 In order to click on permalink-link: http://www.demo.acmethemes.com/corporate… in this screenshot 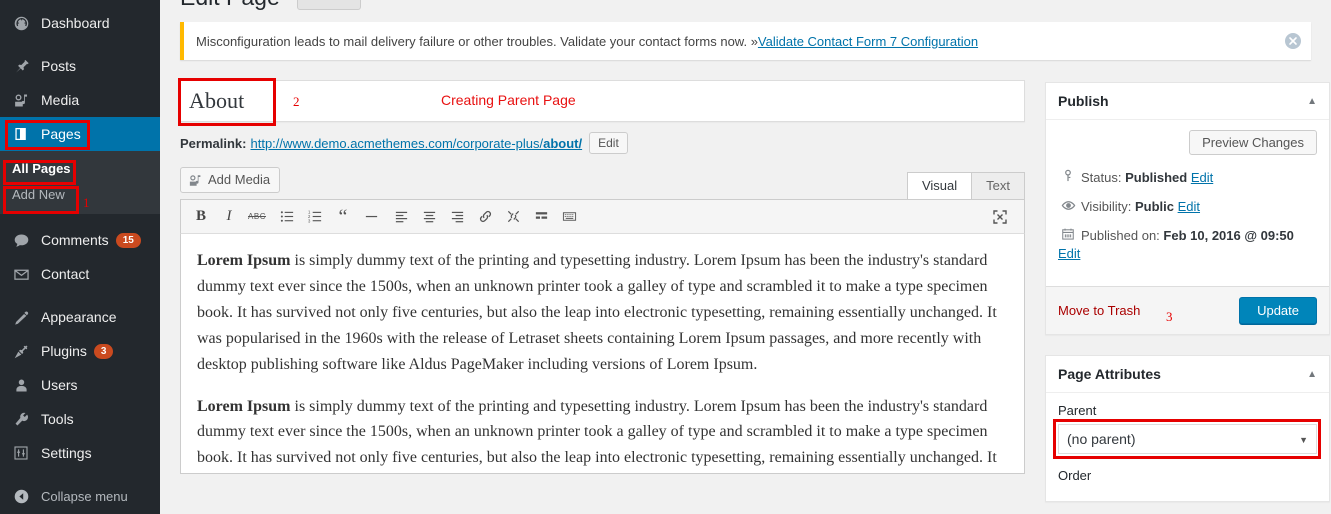, I will do `click(416, 143)`.